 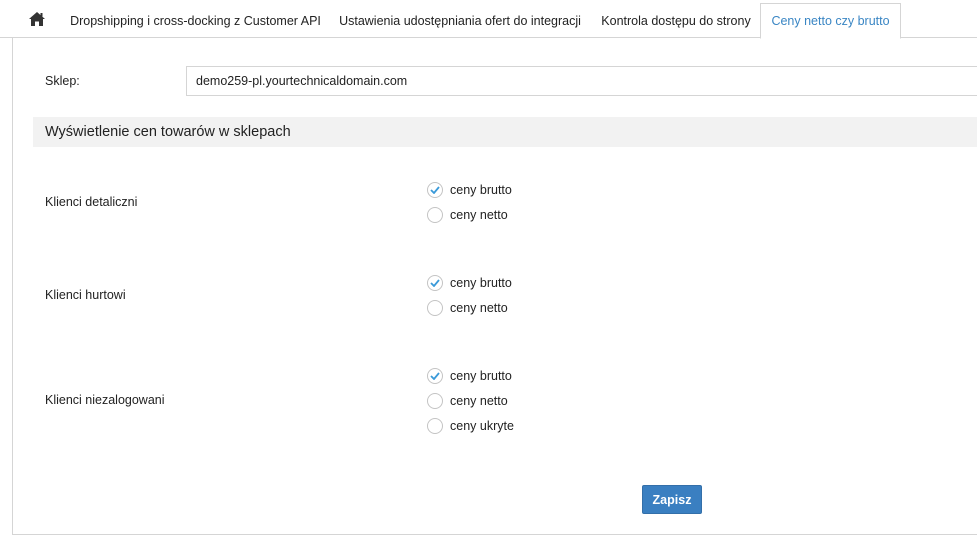 I want to click on radio-retail-gross: ceny brutto, so click(x=469, y=190).